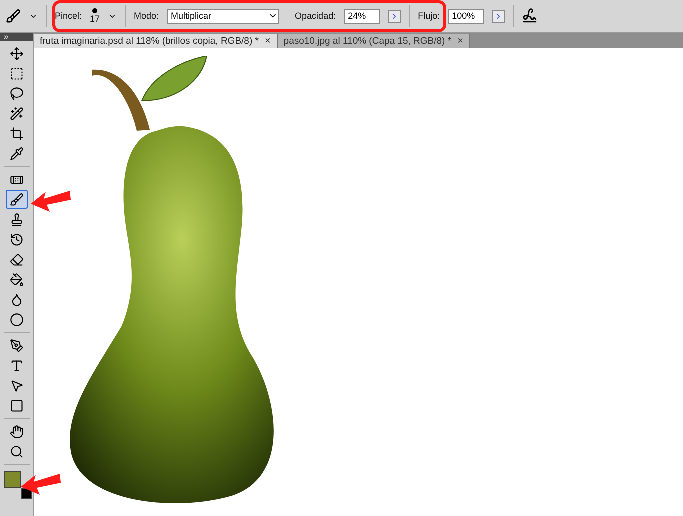  What do you see at coordinates (499, 16) in the screenshot?
I see `flow-stepper` at bounding box center [499, 16].